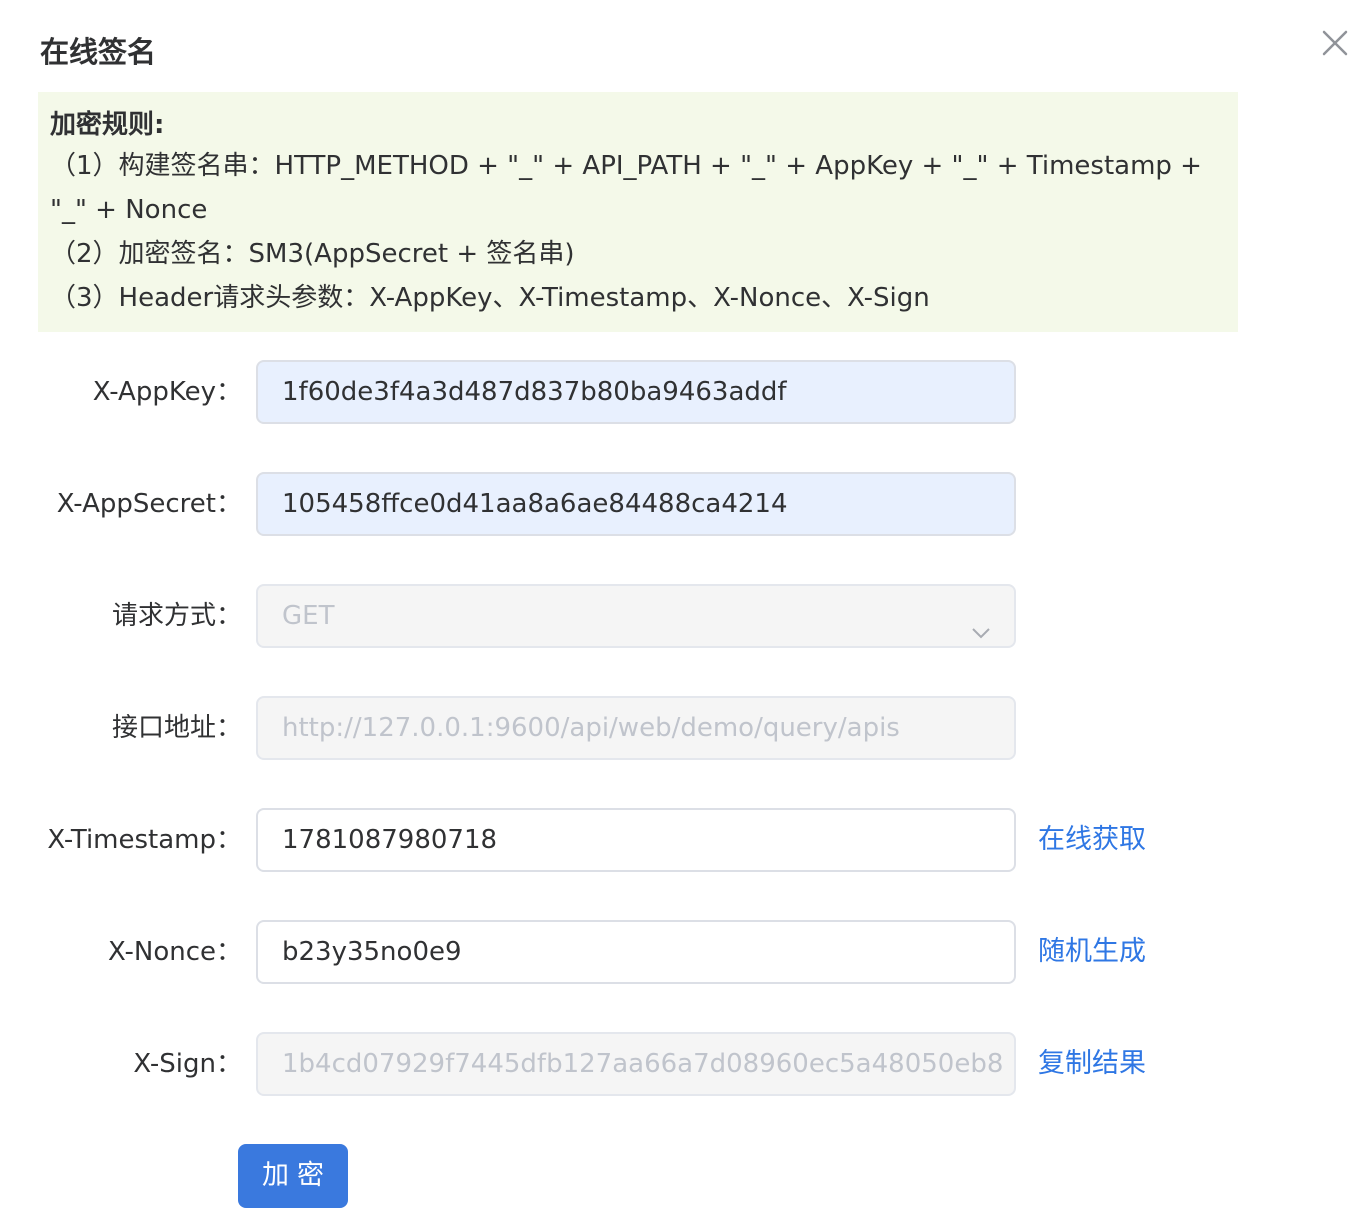 The width and height of the screenshot is (1350, 1232). What do you see at coordinates (1092, 952) in the screenshot?
I see `generate-nonce-link: 随机生成` at bounding box center [1092, 952].